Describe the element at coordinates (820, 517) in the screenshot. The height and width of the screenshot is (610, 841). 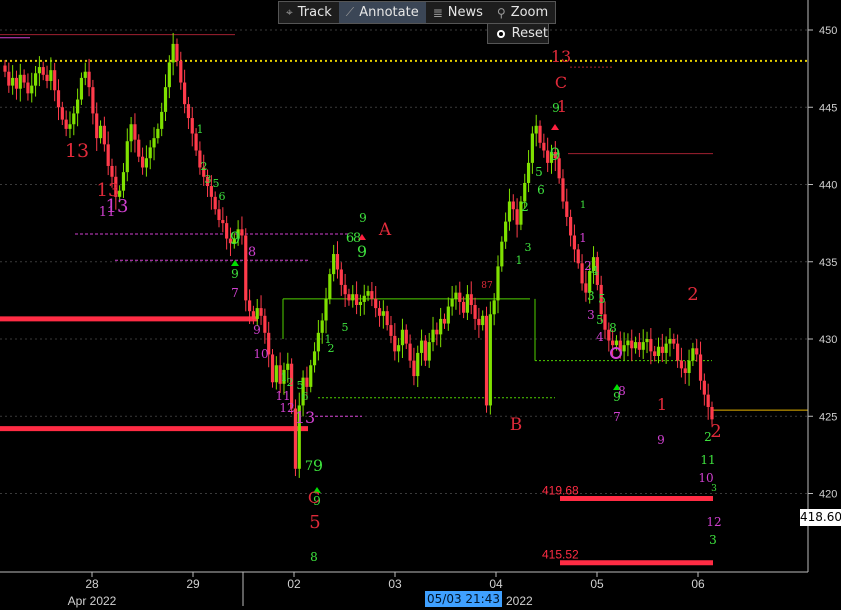
I see `last-price-tag: 418.60` at that location.